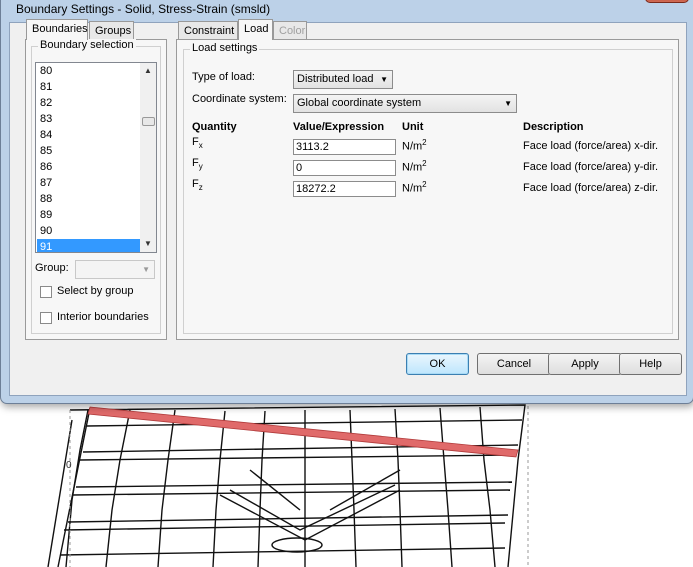 This screenshot has height=567, width=693. I want to click on ok-button: OK, so click(437, 364).